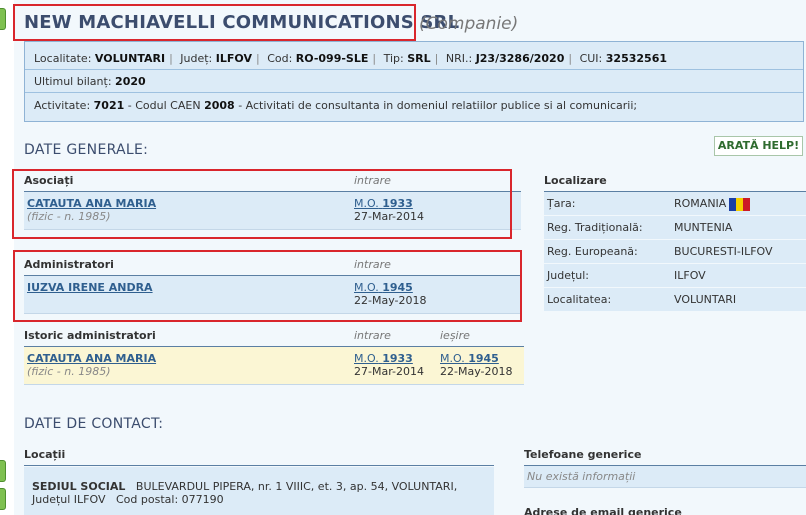 This screenshot has width=806, height=515. What do you see at coordinates (675, 276) in the screenshot?
I see `localizare-row-judet: Județul: ILFOV` at bounding box center [675, 276].